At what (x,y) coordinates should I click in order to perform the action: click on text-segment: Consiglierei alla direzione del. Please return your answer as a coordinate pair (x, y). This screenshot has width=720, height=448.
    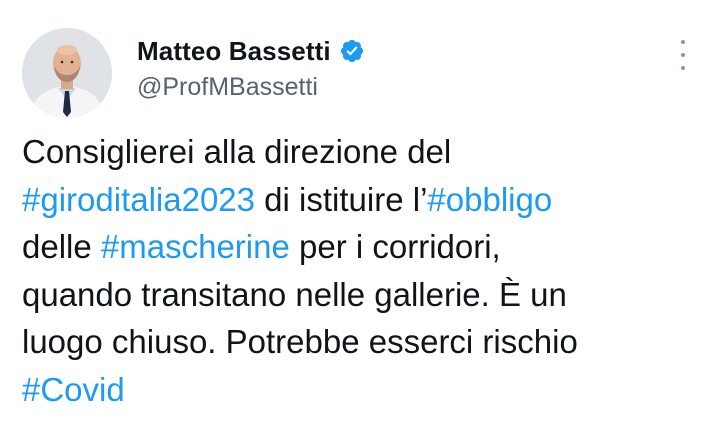
    Looking at the image, I should click on (237, 151).